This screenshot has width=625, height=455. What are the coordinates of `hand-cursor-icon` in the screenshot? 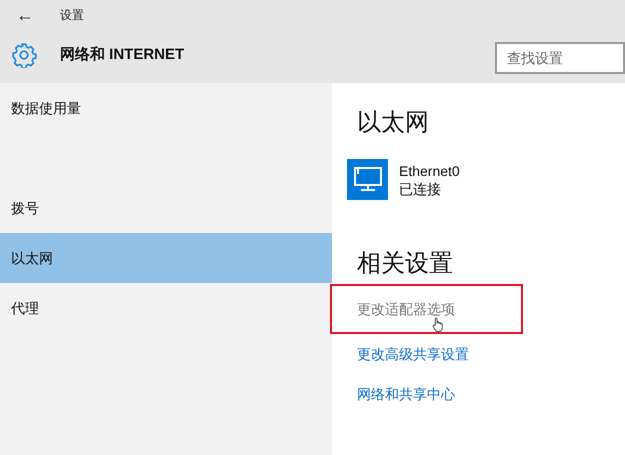 It's located at (437, 324).